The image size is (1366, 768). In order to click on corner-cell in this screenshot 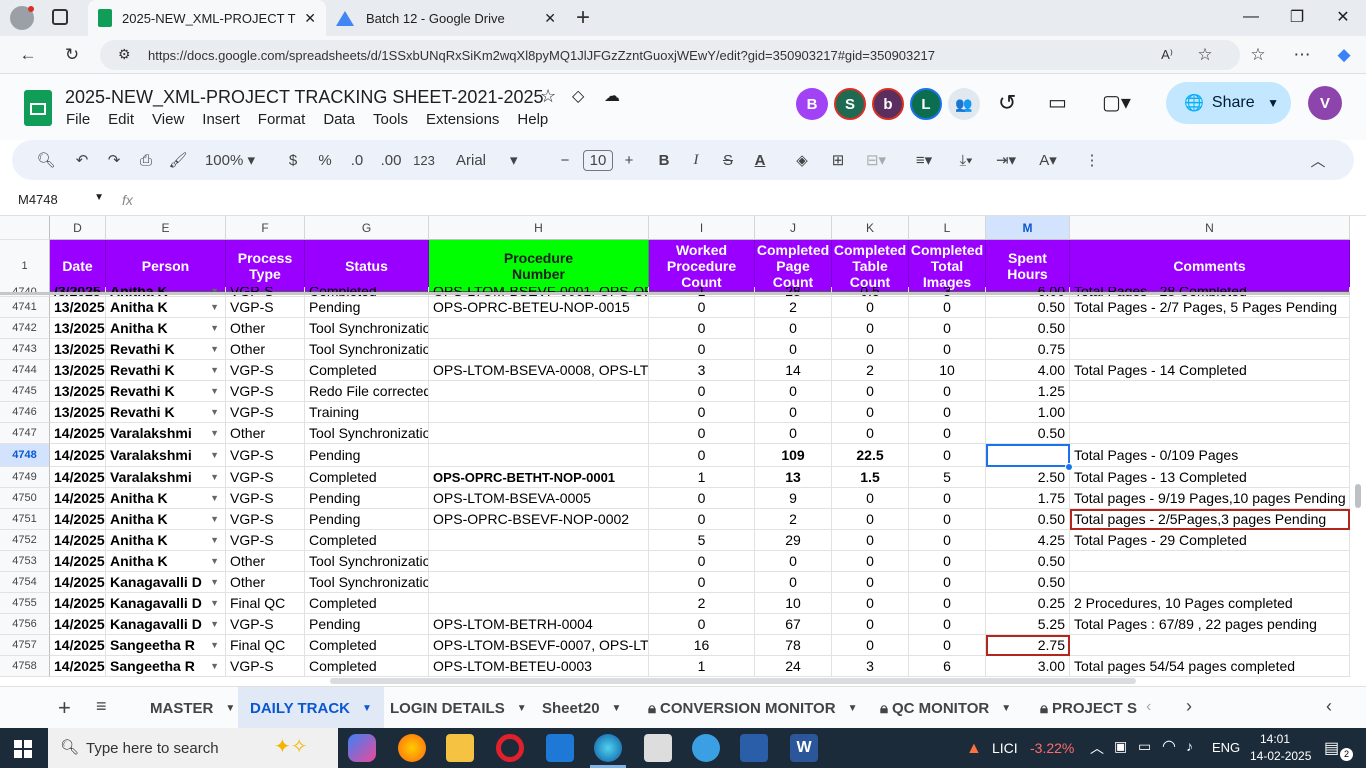, I will do `click(25, 228)`.